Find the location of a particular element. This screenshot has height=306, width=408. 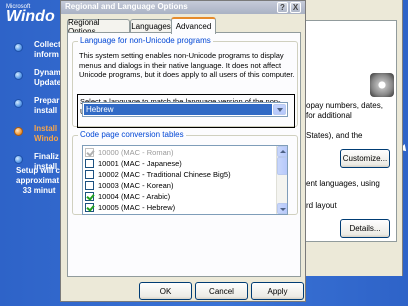

list-item-label: 10002 (MAC - Traditional Chinese Big5) is located at coordinates (164, 174).